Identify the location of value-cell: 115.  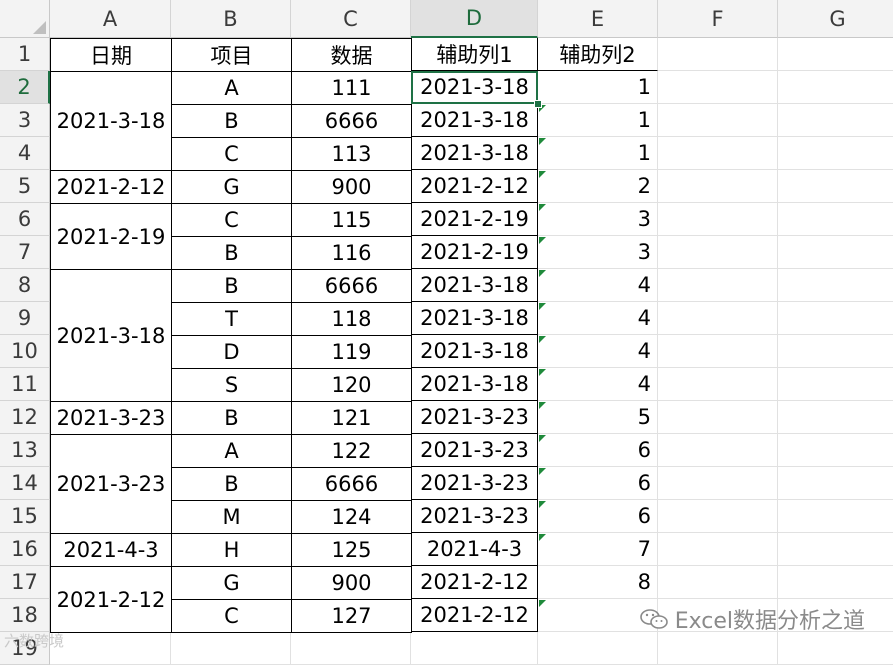
(351, 220).